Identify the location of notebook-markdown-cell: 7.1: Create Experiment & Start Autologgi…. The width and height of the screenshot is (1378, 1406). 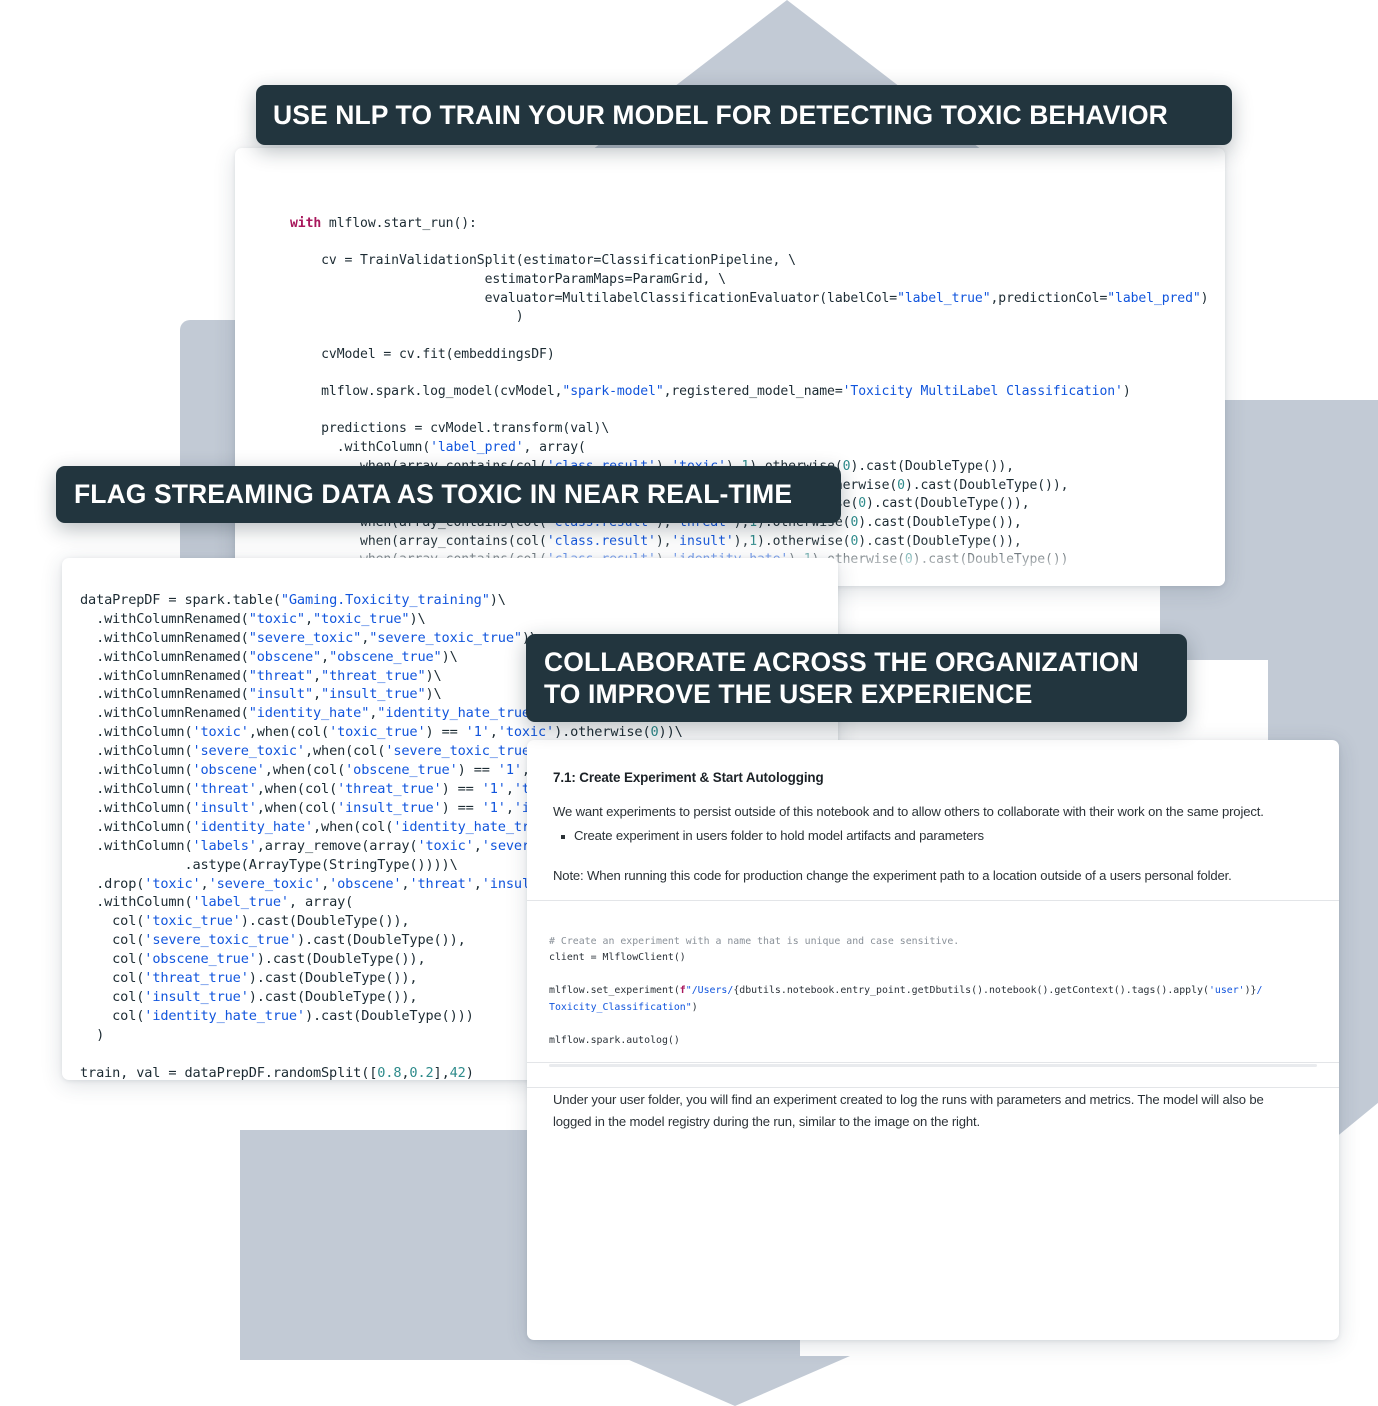
(933, 821).